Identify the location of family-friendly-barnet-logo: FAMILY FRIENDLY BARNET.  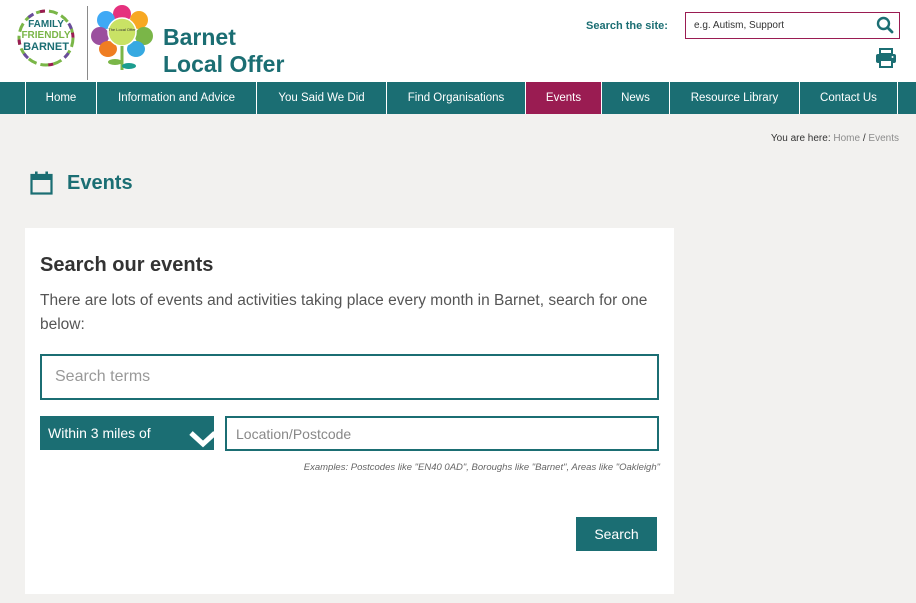
(46, 36).